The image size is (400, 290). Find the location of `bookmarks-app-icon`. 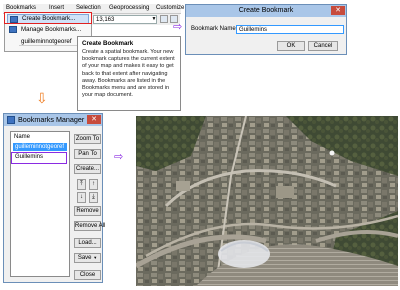

bookmarks-app-icon is located at coordinates (11, 120).